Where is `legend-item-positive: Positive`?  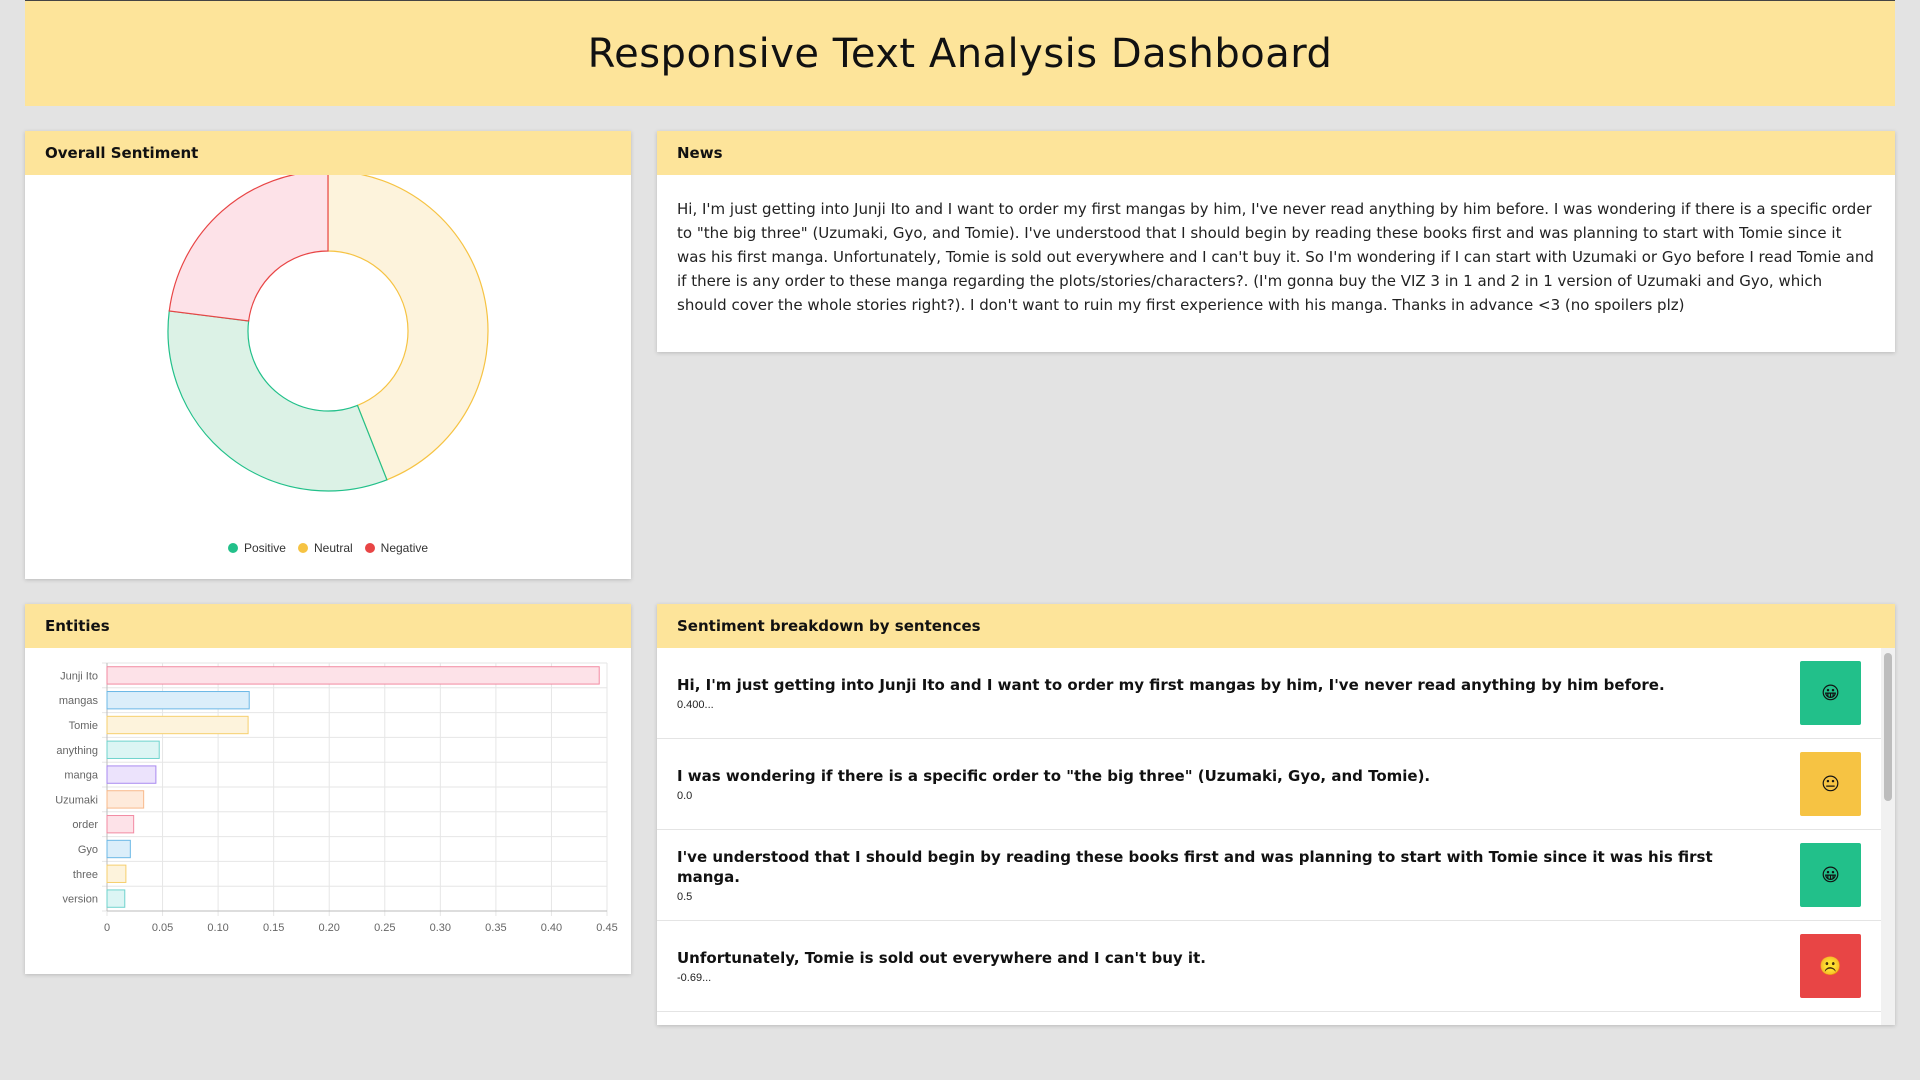 legend-item-positive: Positive is located at coordinates (256, 548).